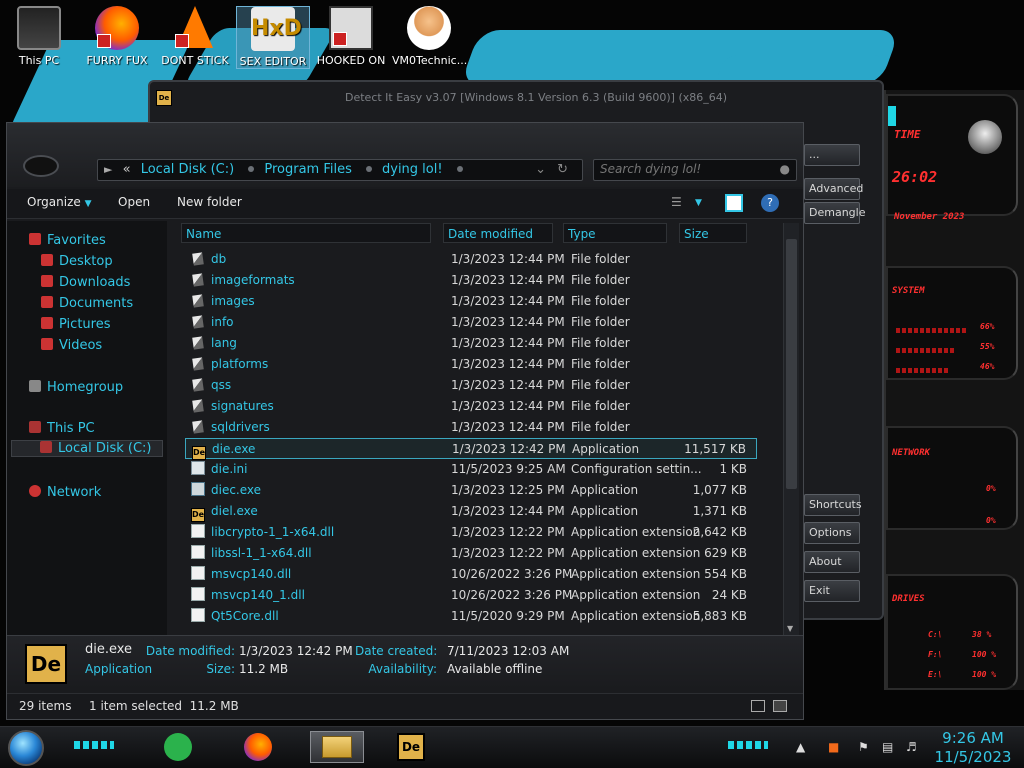 This screenshot has width=1024, height=768. What do you see at coordinates (117, 36) in the screenshot?
I see `desktop-icon-furry-fux: FURRY FUX` at bounding box center [117, 36].